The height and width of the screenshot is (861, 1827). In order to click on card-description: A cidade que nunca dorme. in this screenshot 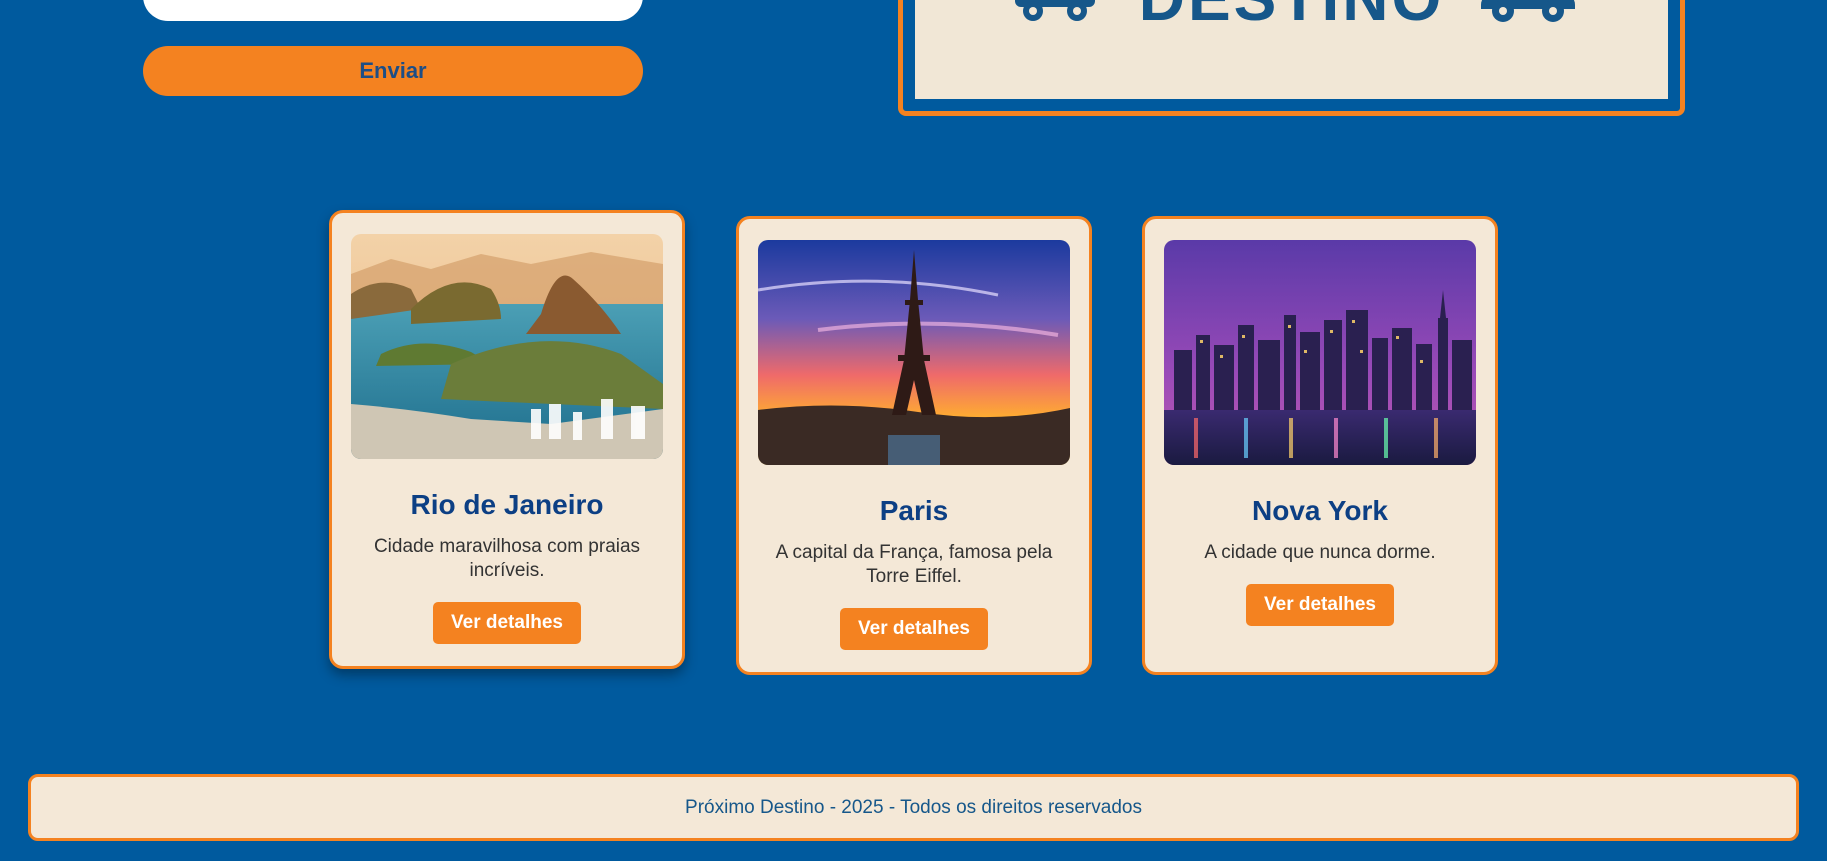, I will do `click(1320, 552)`.